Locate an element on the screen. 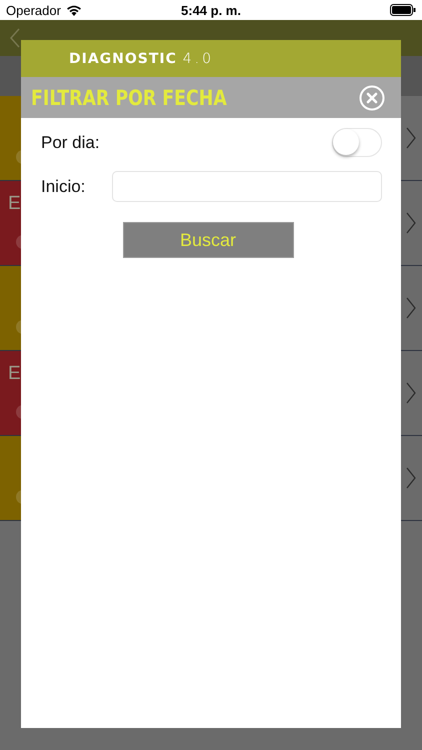 Image resolution: width=422 pixels, height=750 pixels. app-logo: DIAGNOSTIC 4.0 is located at coordinates (141, 58).